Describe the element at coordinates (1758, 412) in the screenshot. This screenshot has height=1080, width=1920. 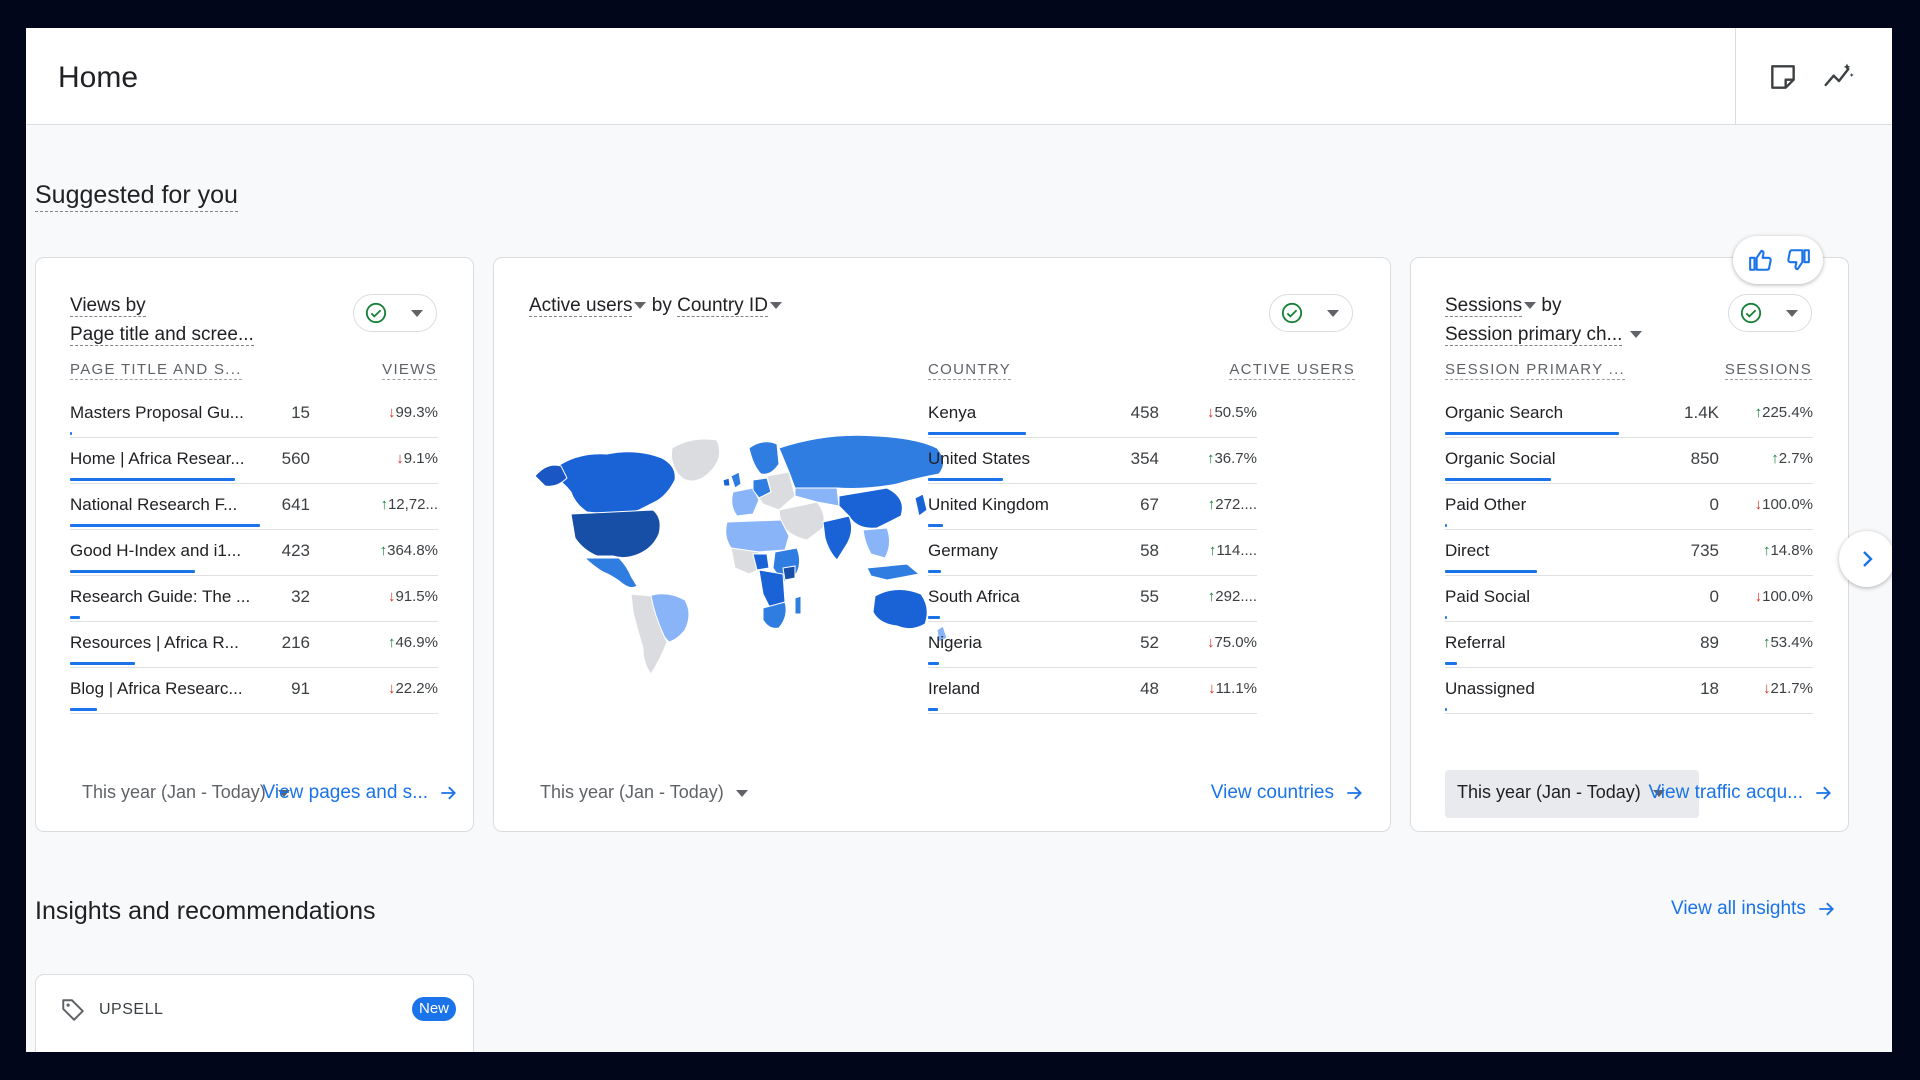
I see `arrow-up-icon: ↑` at that location.